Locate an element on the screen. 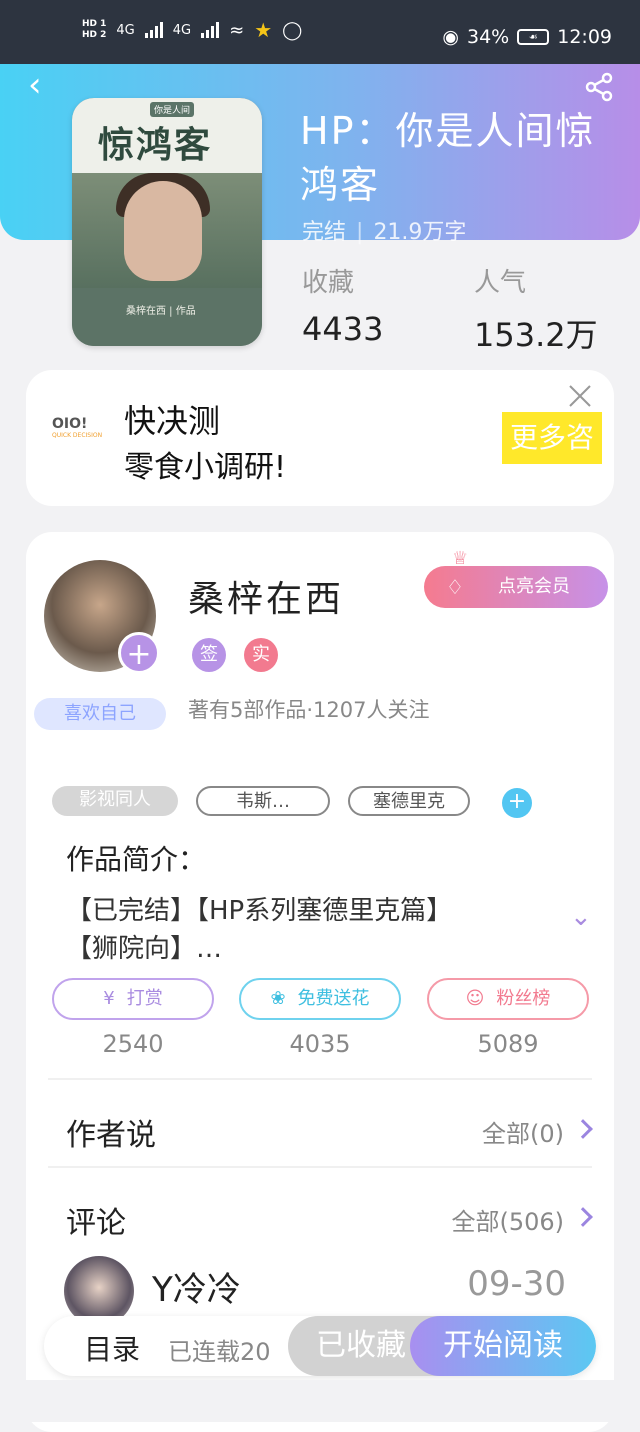 Image resolution: width=640 pixels, height=1432 pixels. system-nav-area is located at coordinates (320, 1401).